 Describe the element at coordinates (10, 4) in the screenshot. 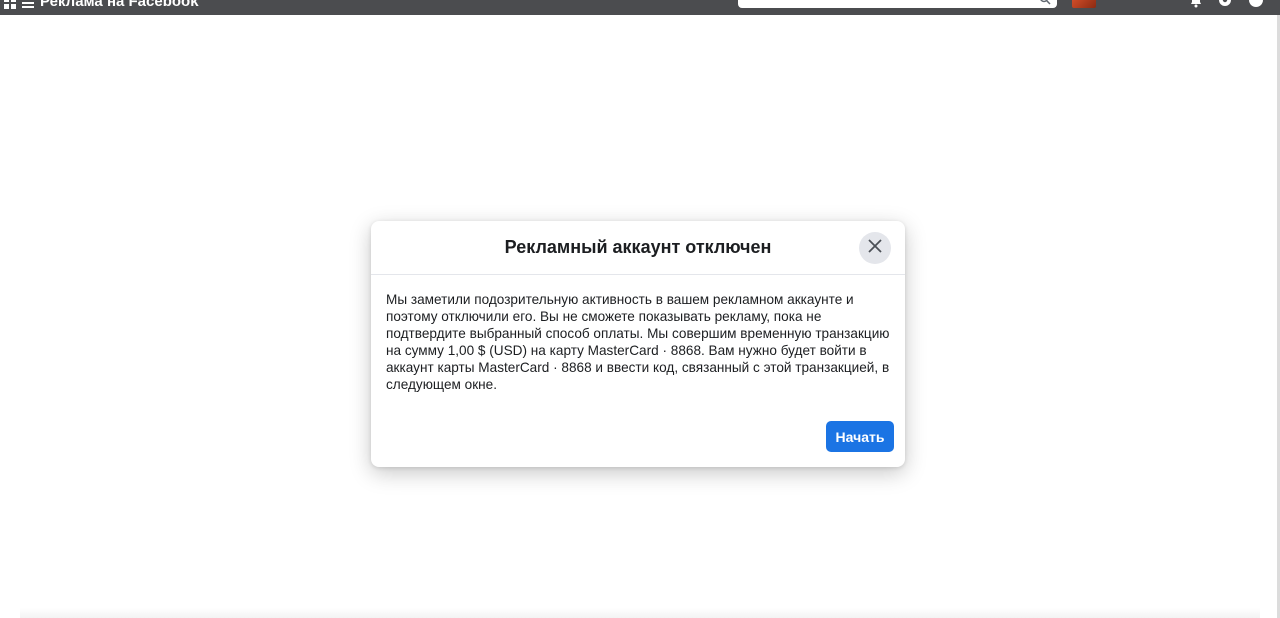

I see `grid-icon` at that location.